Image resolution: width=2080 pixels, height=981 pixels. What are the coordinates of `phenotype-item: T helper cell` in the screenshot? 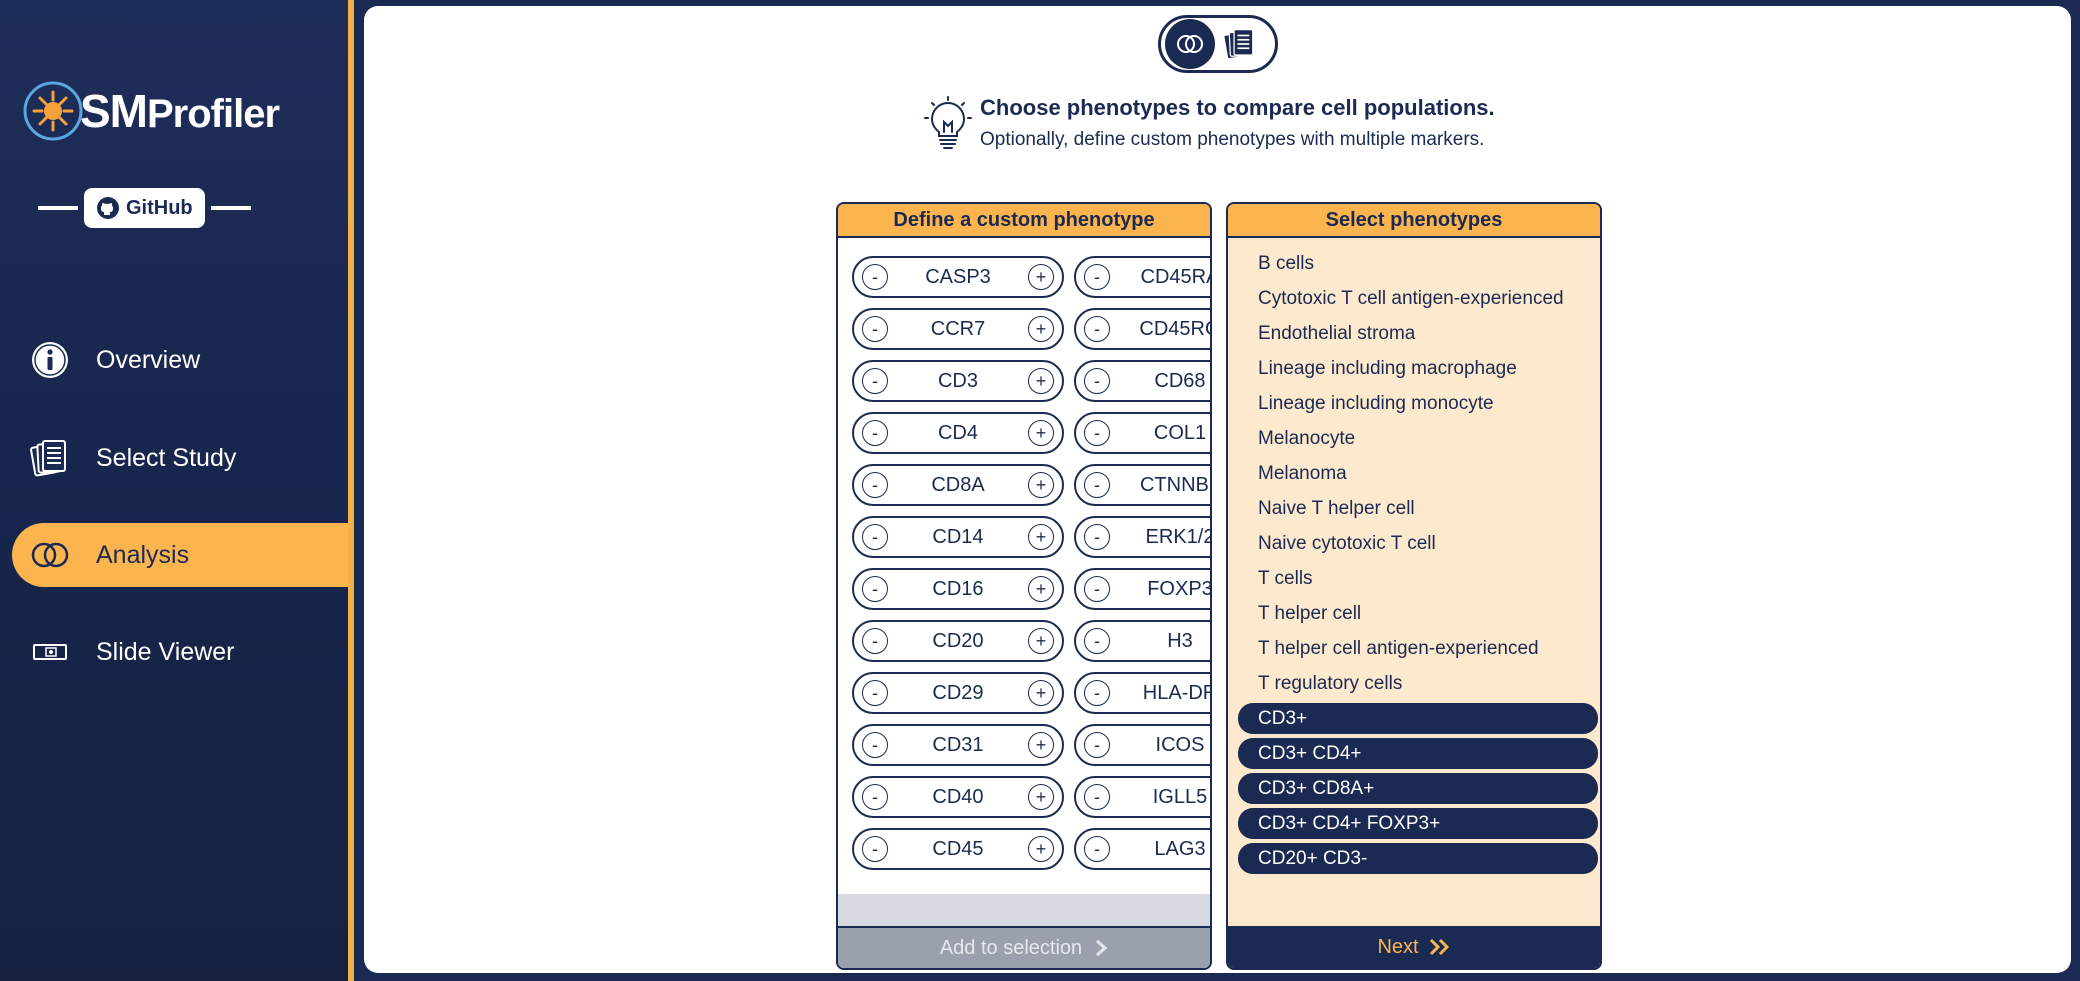 It's located at (1414, 613).